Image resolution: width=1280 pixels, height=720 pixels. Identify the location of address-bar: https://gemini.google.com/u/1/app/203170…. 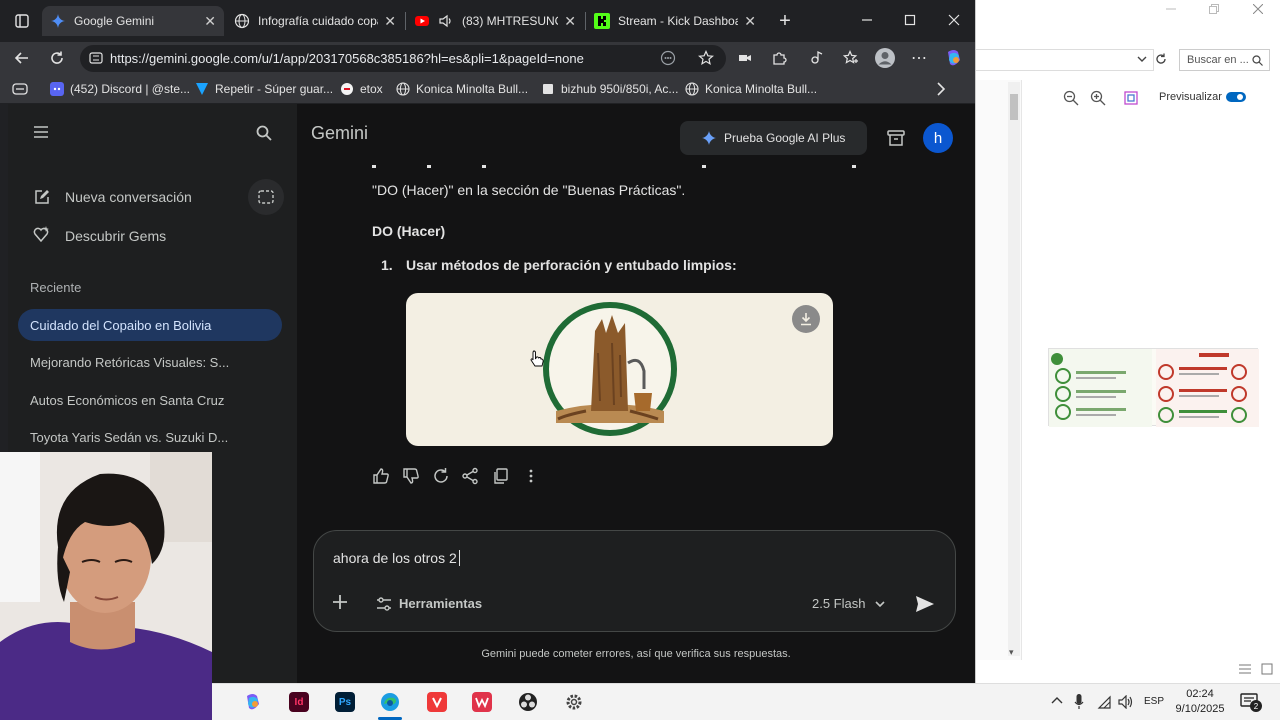
(403, 58).